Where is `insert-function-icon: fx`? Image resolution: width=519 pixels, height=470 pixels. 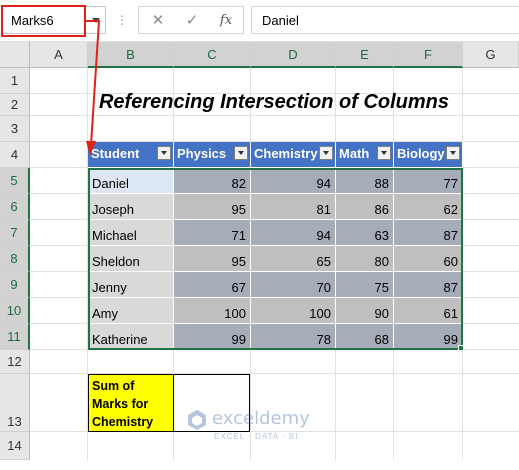 insert-function-icon: fx is located at coordinates (226, 21).